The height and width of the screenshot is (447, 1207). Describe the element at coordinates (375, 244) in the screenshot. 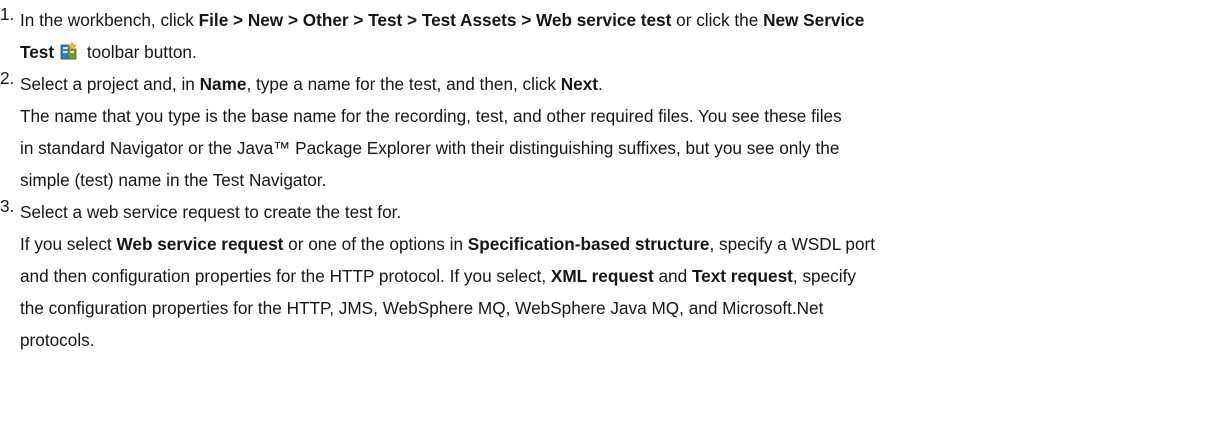

I see `step-text: or one of the options in` at that location.